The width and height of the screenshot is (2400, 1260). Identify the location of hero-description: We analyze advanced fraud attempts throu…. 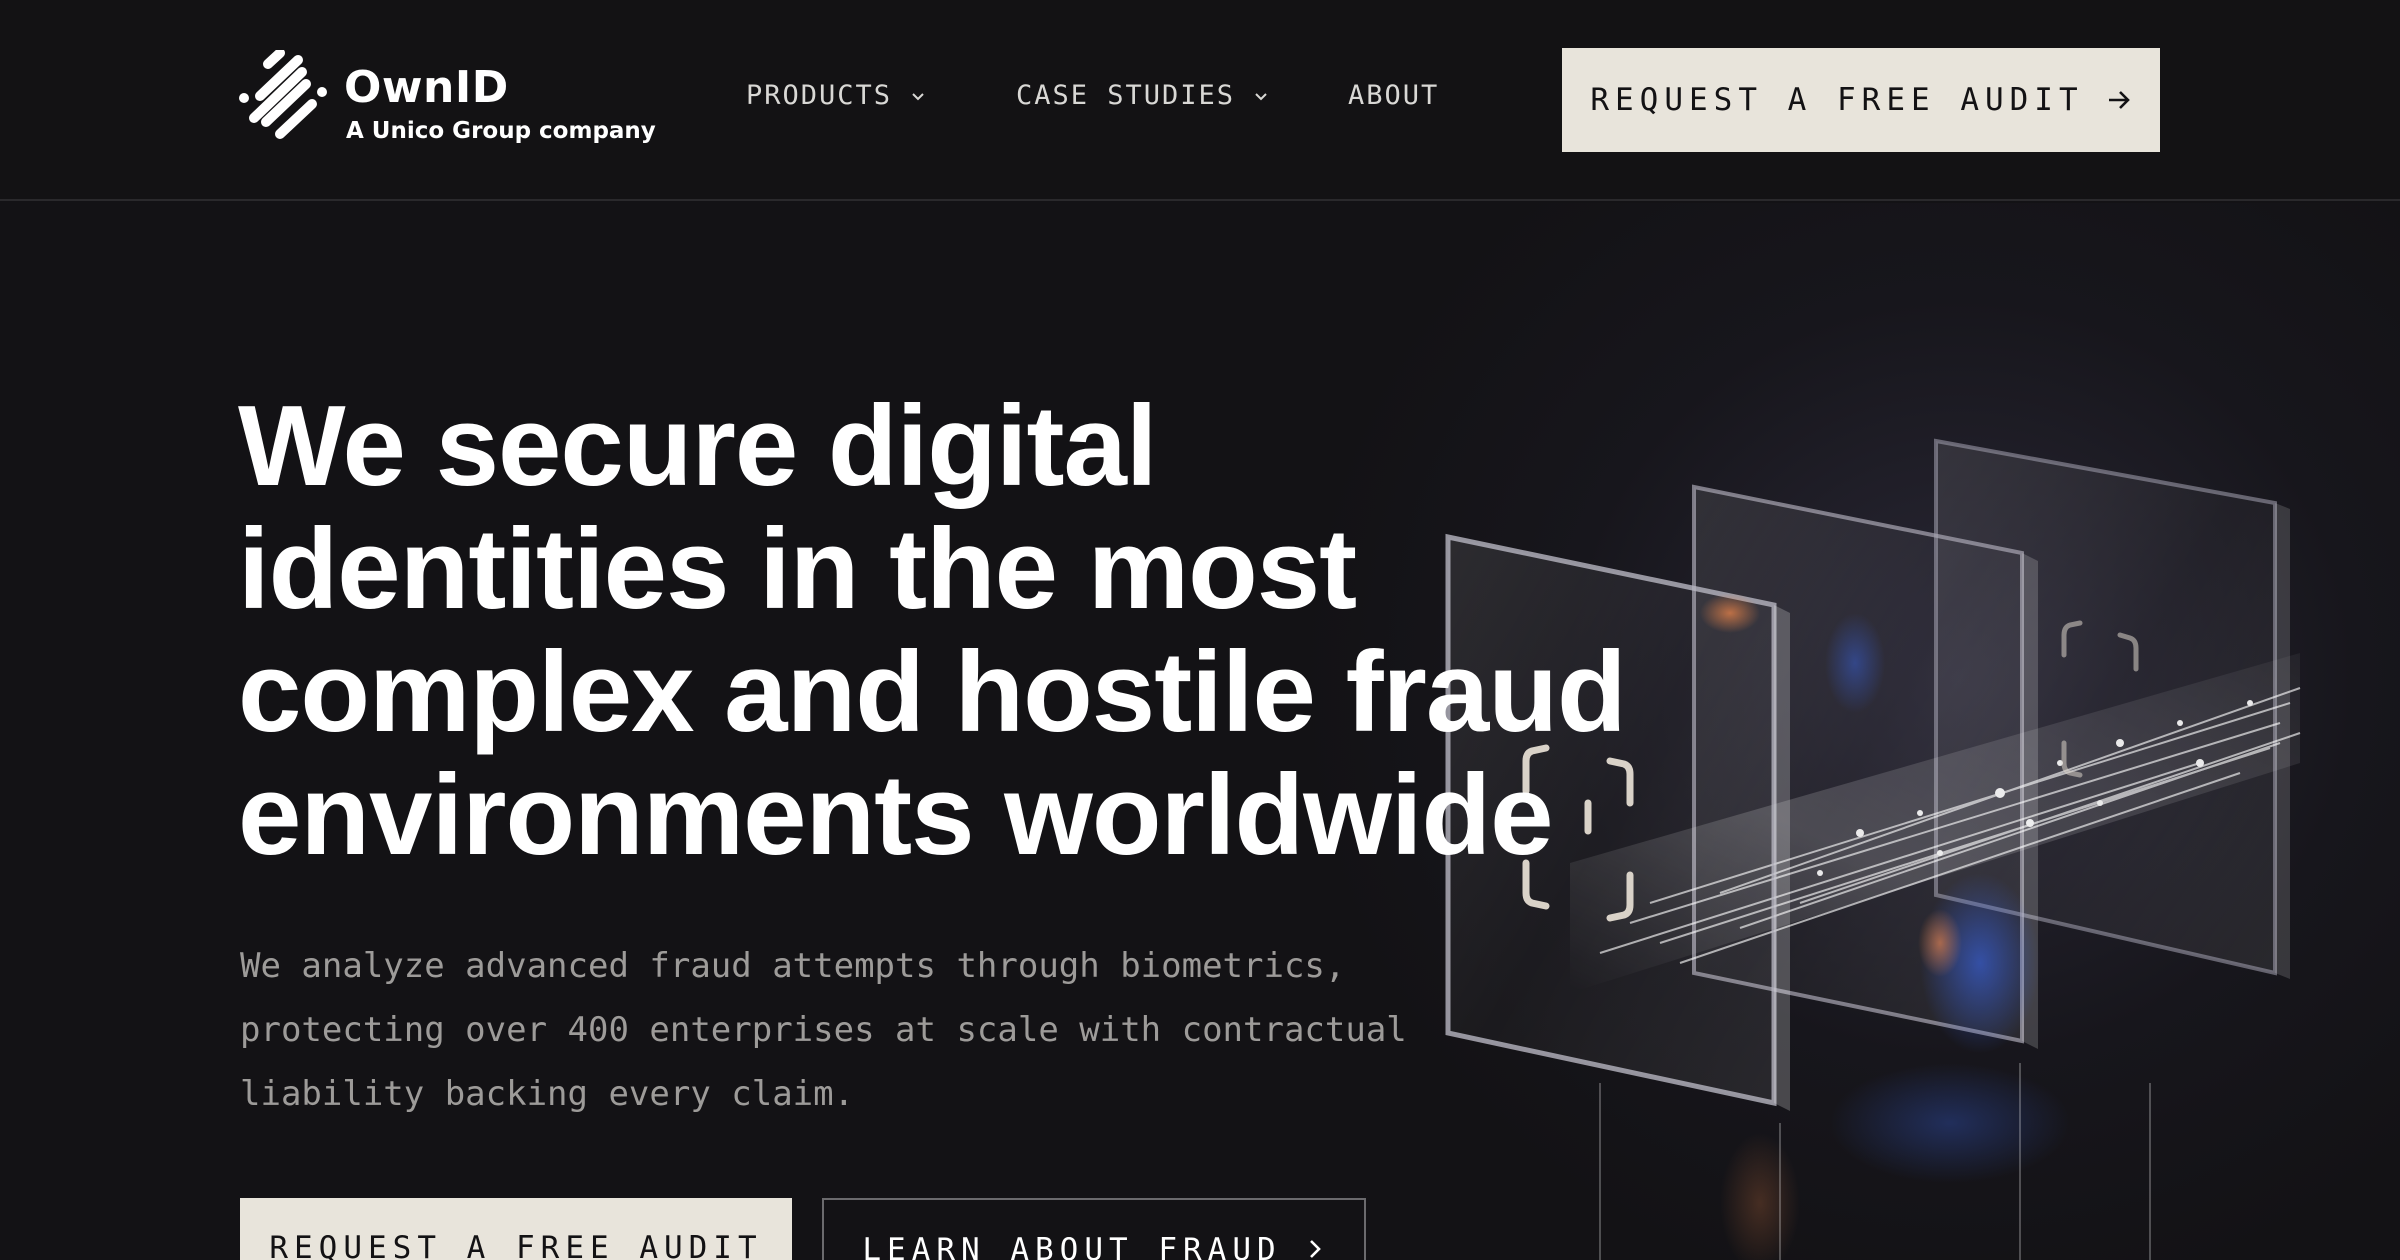
(890, 1030).